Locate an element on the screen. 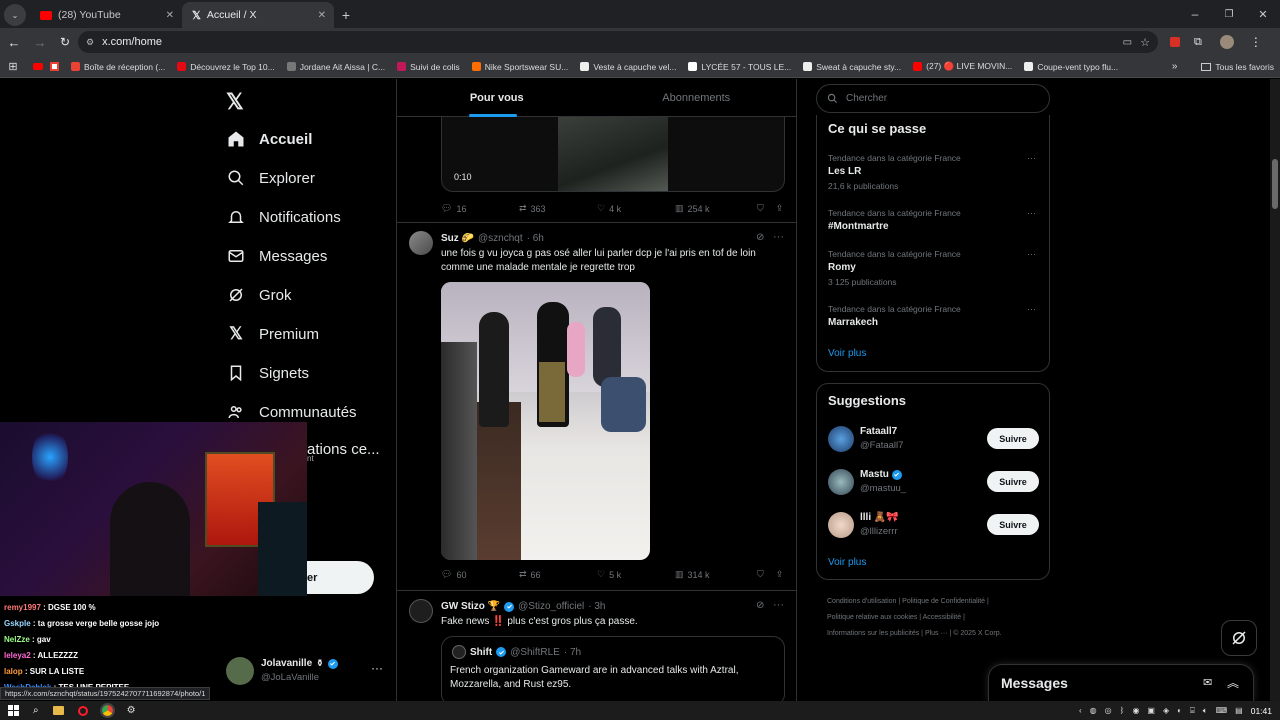 The width and height of the screenshot is (1280, 720). views-button: ▥ 314 k is located at coordinates (714, 574).